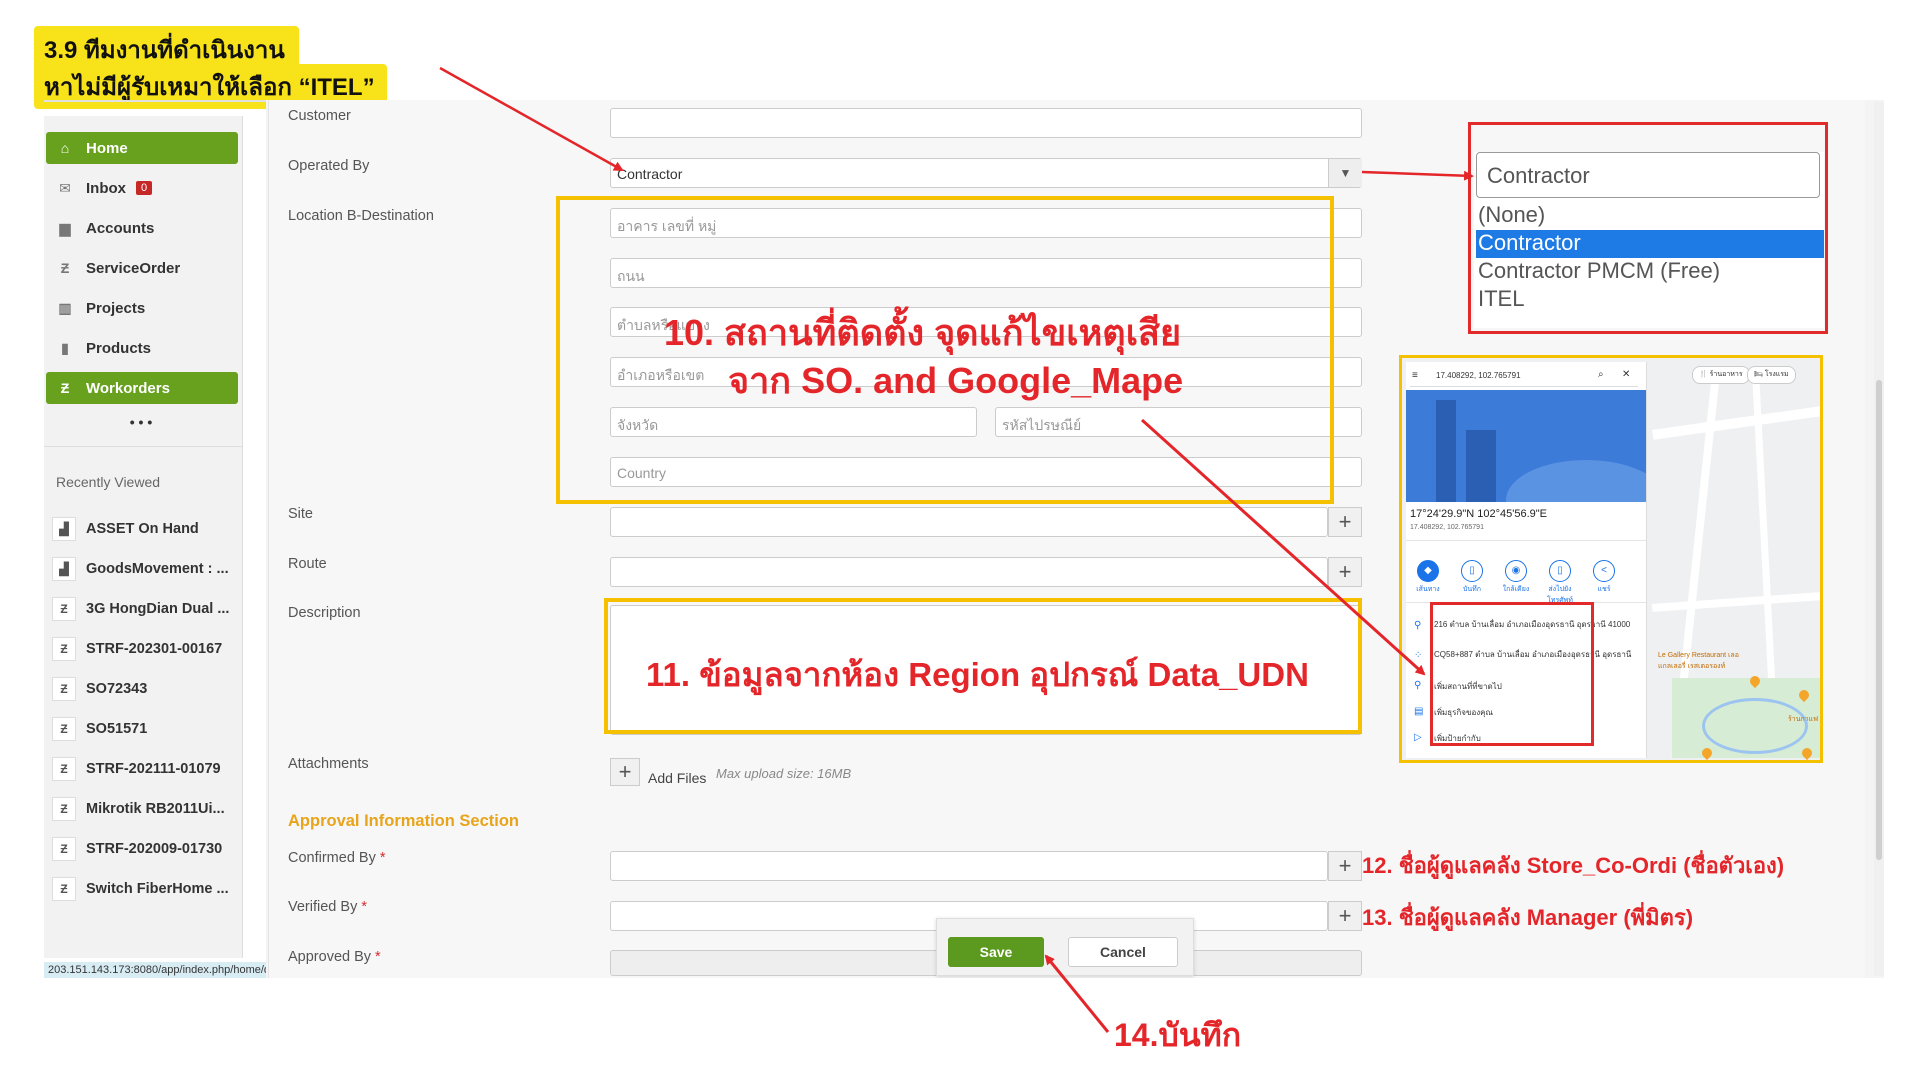 The width and height of the screenshot is (1920, 1080). What do you see at coordinates (1077, 993) in the screenshot?
I see `arrow-to-save` at bounding box center [1077, 993].